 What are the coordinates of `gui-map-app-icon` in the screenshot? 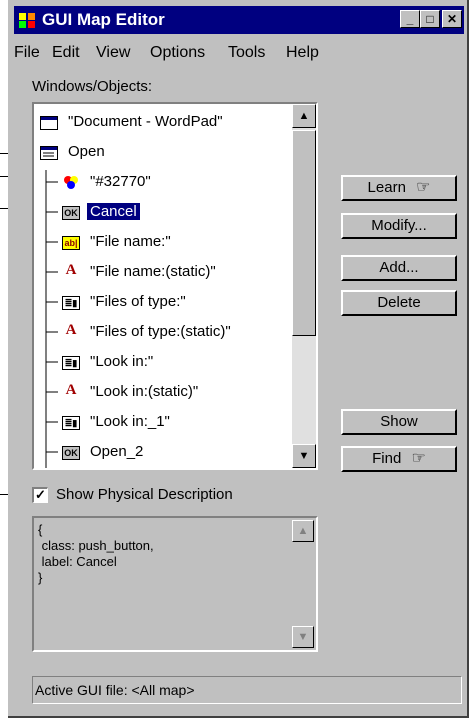 It's located at (27, 20).